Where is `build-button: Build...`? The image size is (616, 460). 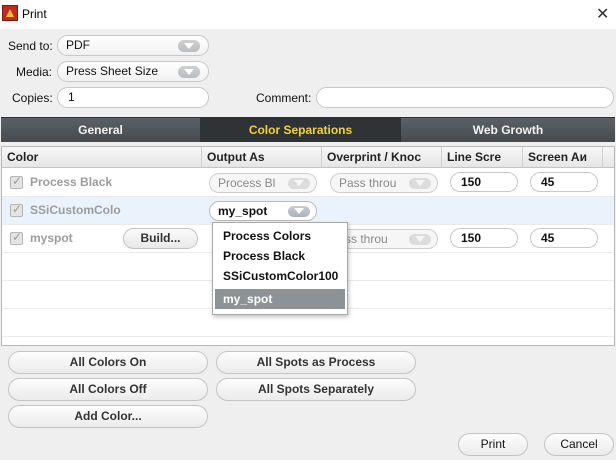
build-button: Build... is located at coordinates (160, 238).